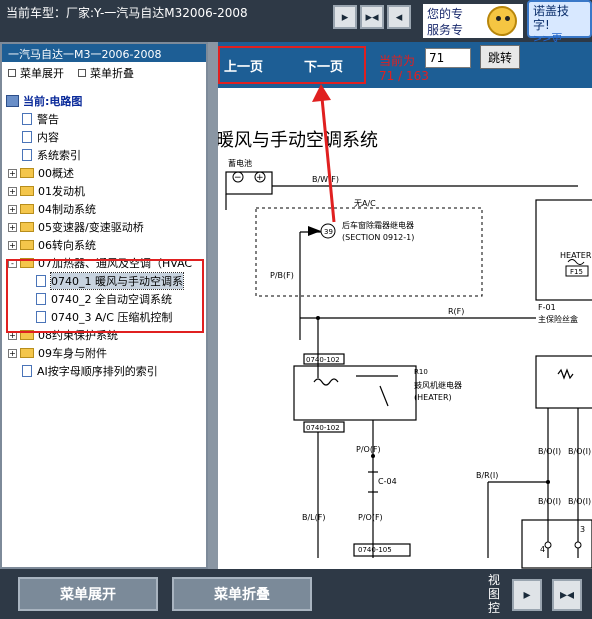 Image resolution: width=592 pixels, height=619 pixels. Describe the element at coordinates (104, 101) in the screenshot. I see `tree-root: 当前:电路图` at that location.